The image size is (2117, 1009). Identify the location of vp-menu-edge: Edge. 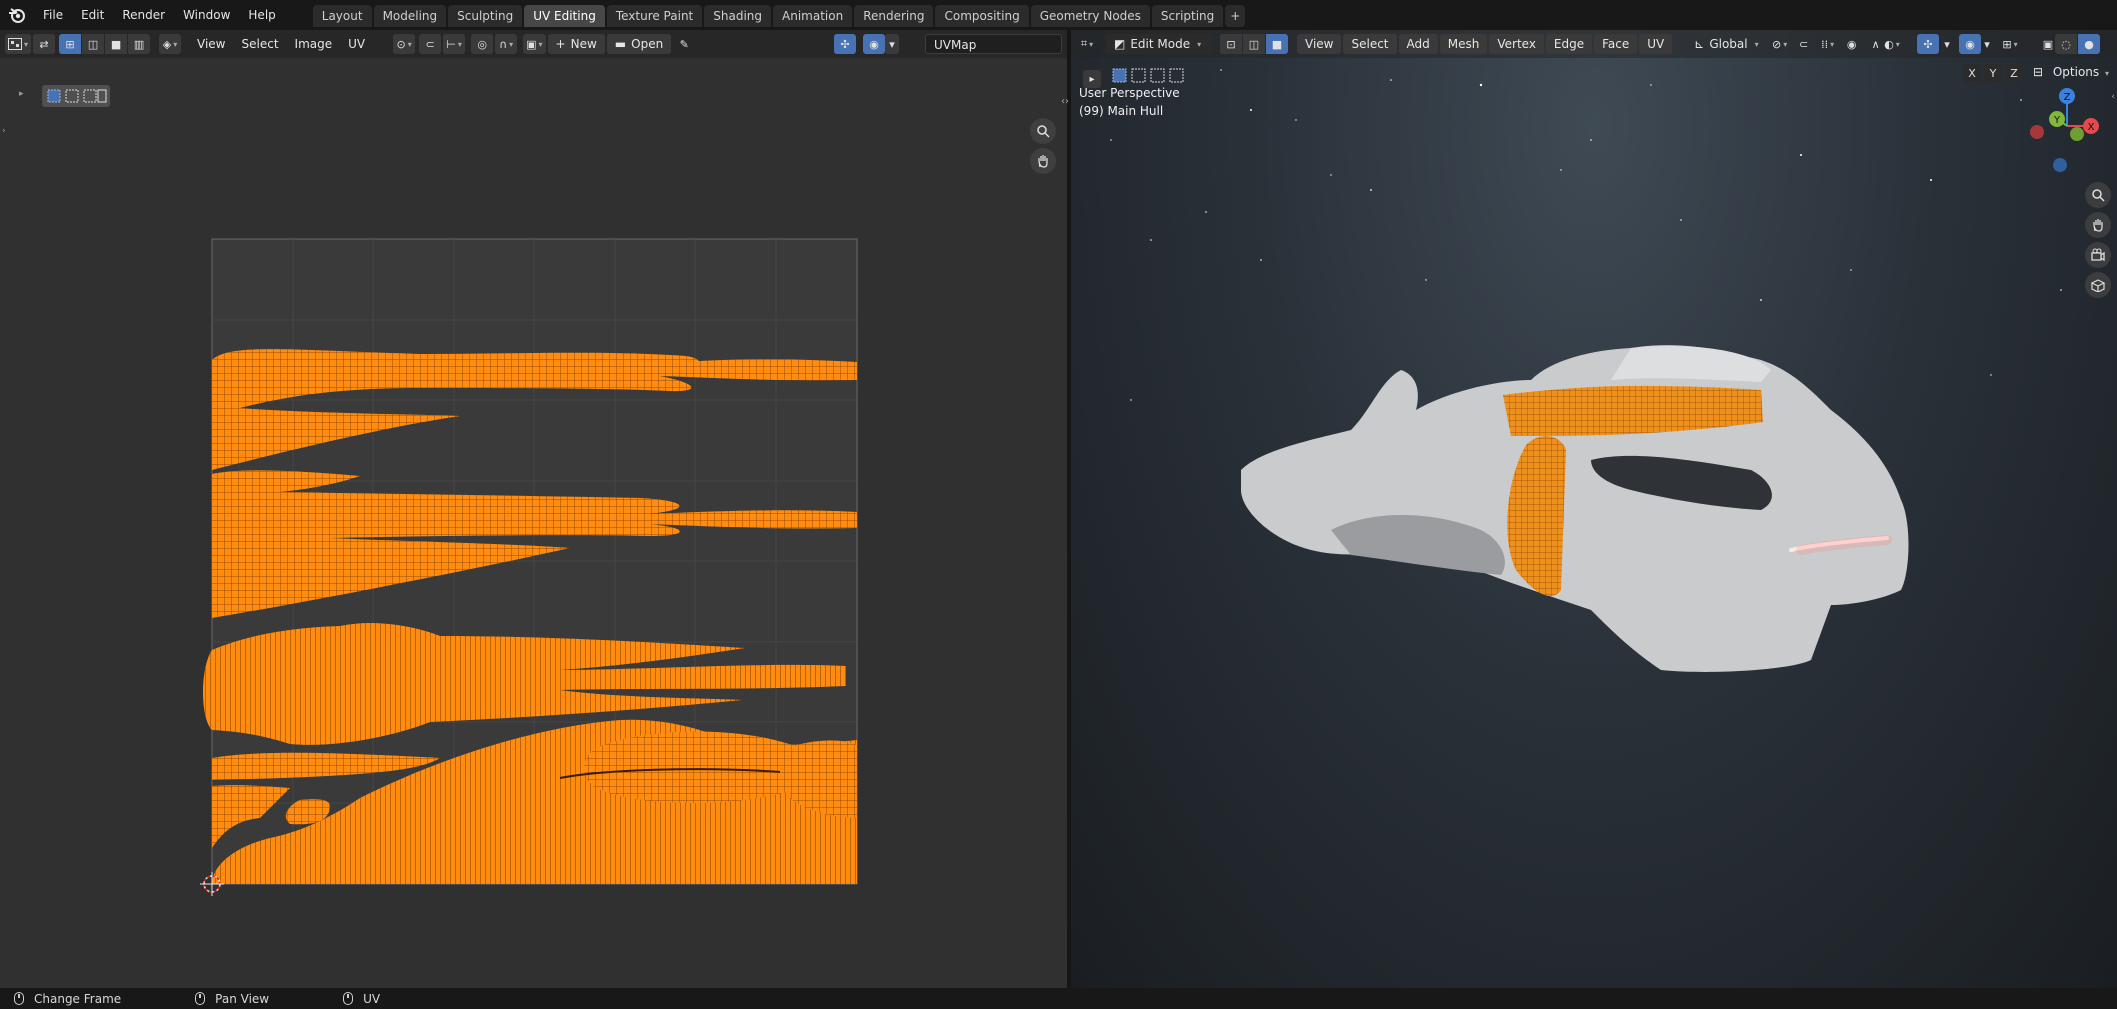
(1569, 44).